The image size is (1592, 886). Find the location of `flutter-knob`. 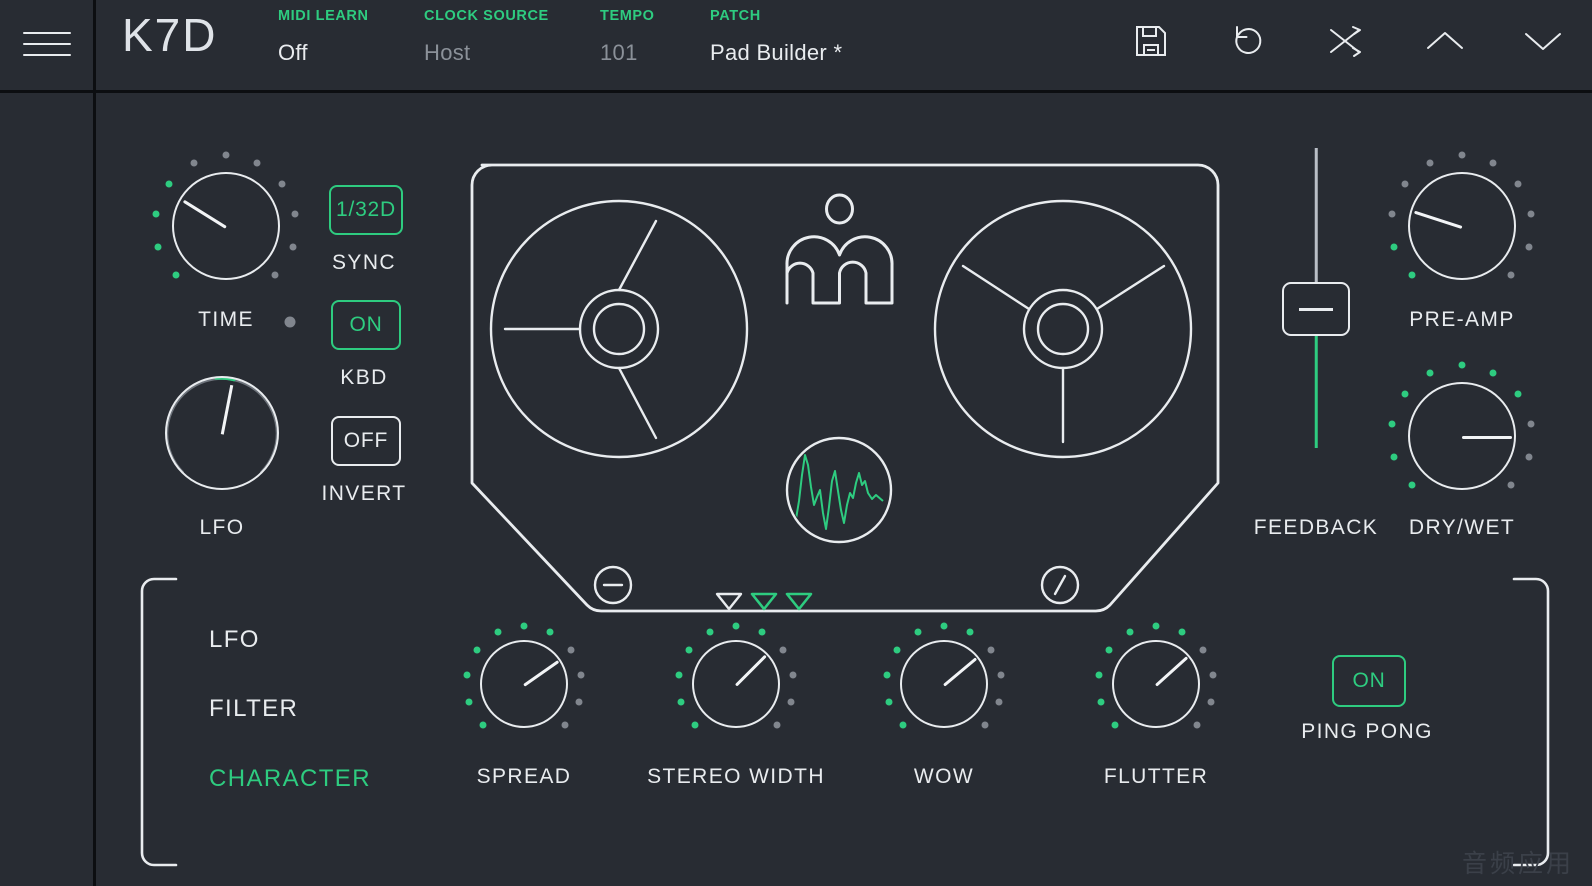

flutter-knob is located at coordinates (1156, 684).